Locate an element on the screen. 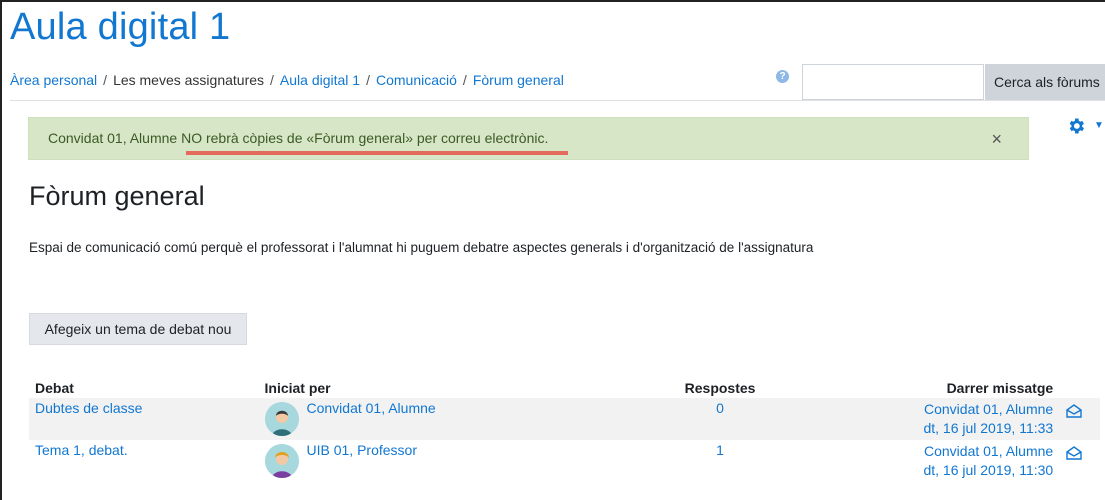  breadcrumb-item-les-meves-assignatures: Les meves assignatures is located at coordinates (188, 80).